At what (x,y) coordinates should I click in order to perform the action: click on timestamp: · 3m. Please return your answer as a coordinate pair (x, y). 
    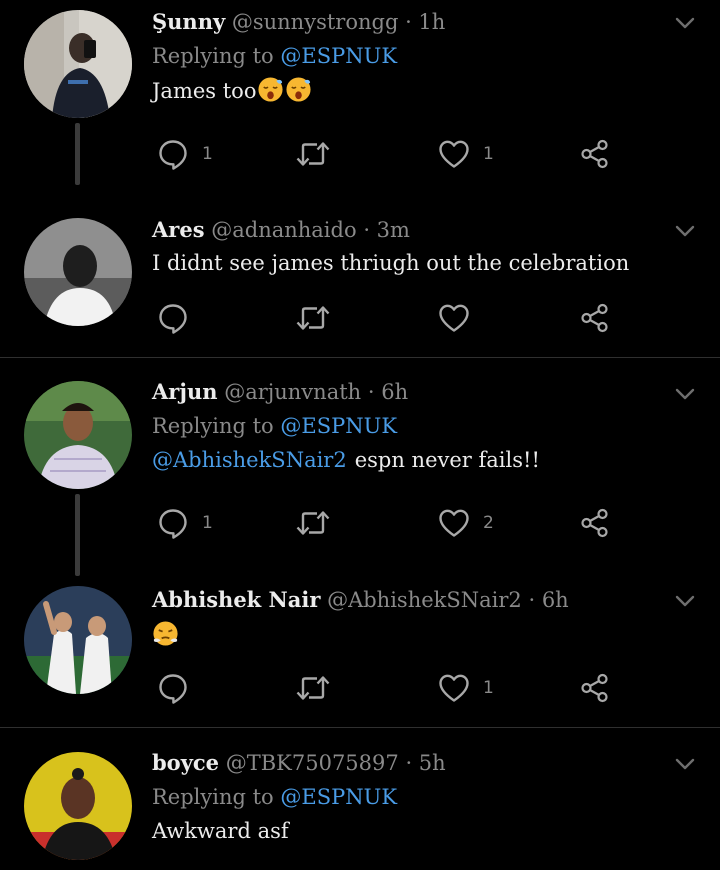
    Looking at the image, I should click on (386, 230).